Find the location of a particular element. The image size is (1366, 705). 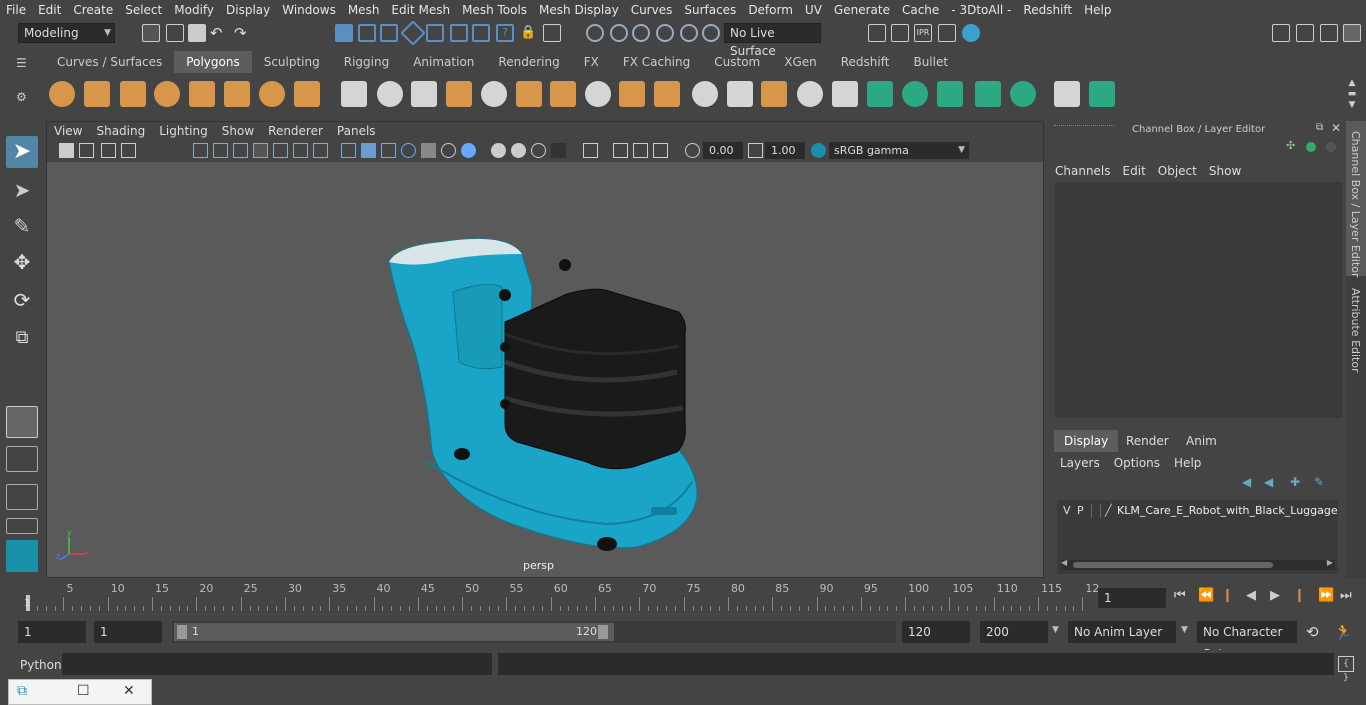

layout-two-icon is located at coordinates (22, 497).